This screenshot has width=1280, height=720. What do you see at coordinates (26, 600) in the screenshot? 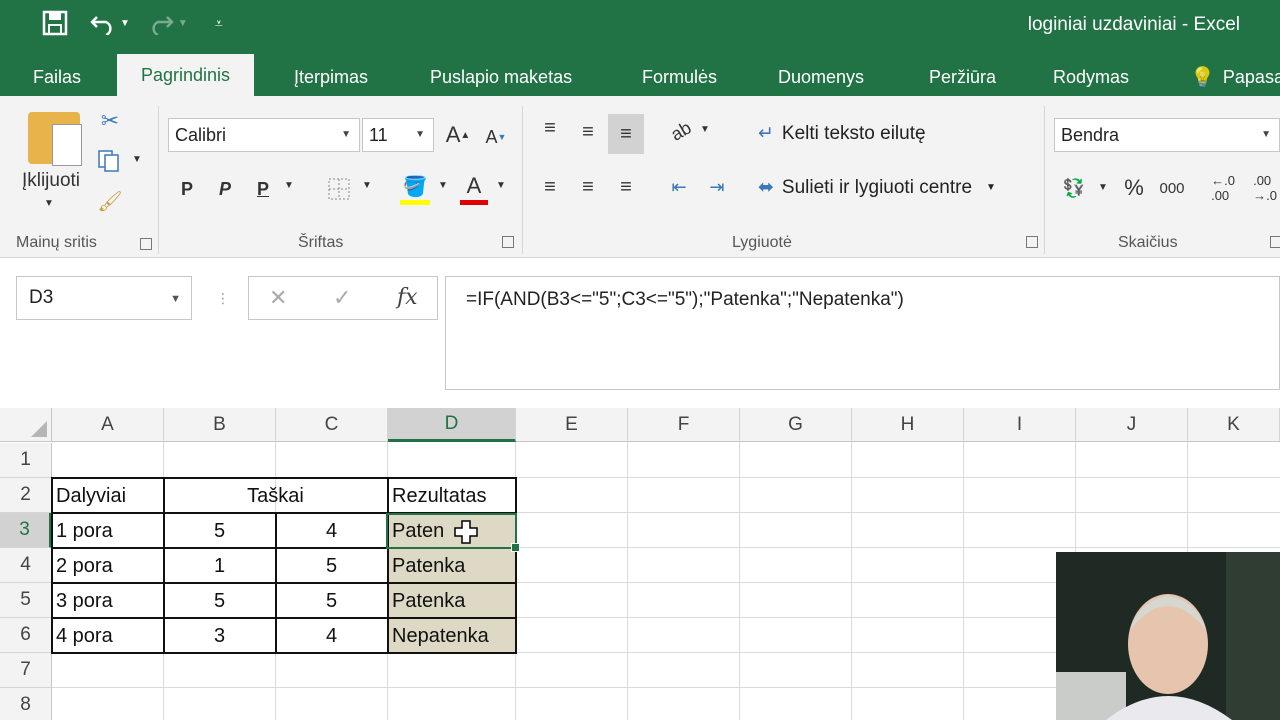
I see `row-header-5: 5` at bounding box center [26, 600].